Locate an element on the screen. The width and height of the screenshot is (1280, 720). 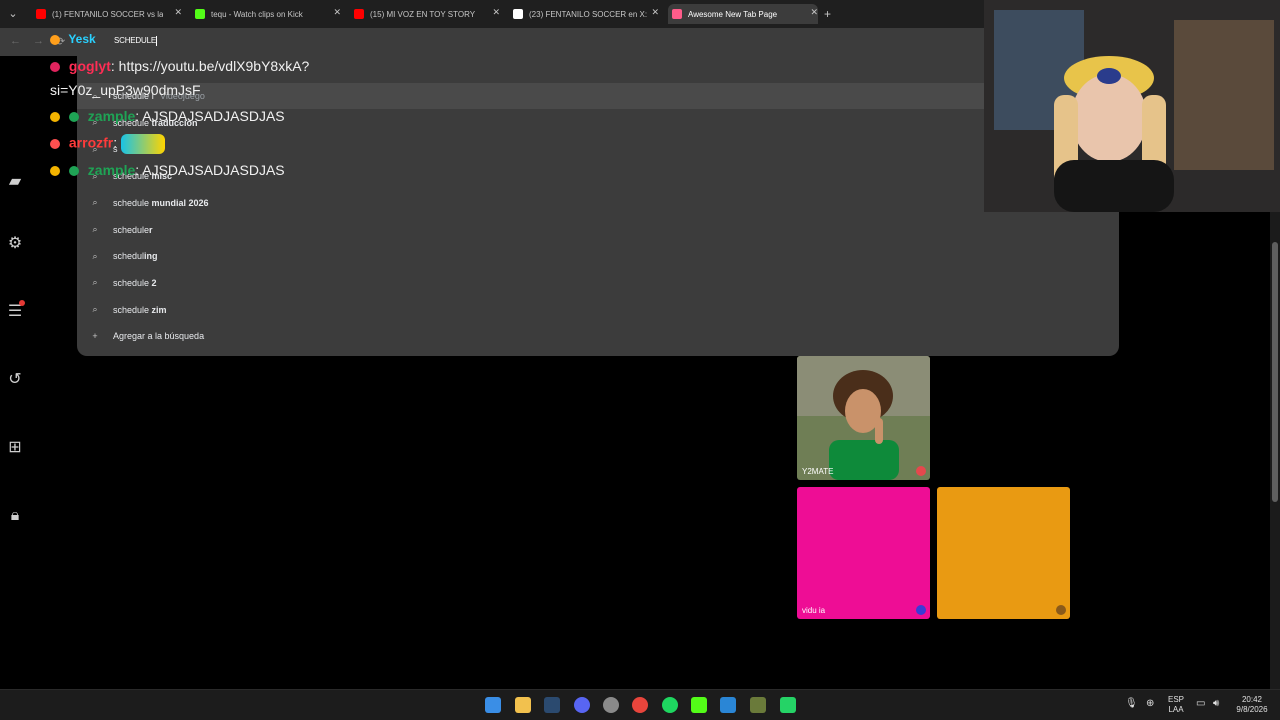
network-icon: ⊕ is located at coordinates (1150, 704).